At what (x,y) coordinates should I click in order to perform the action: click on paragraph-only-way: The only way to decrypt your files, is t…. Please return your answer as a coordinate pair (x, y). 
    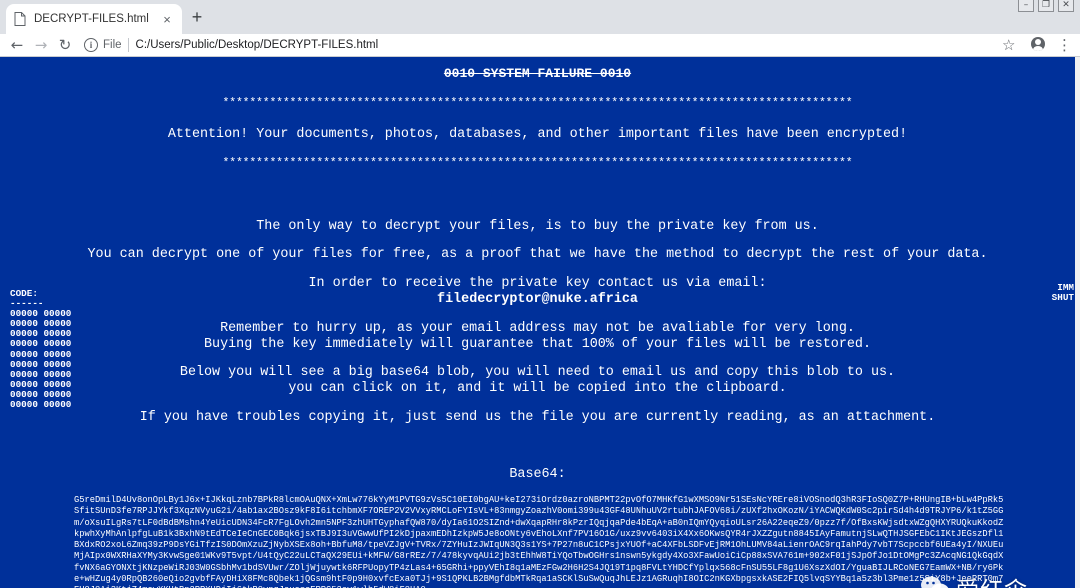
    Looking at the image, I should click on (537, 226).